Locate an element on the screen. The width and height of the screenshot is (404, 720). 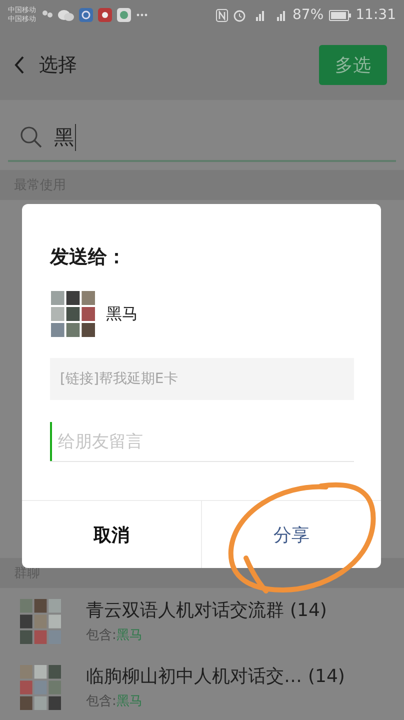
battery-percent: 87% is located at coordinates (308, 15).